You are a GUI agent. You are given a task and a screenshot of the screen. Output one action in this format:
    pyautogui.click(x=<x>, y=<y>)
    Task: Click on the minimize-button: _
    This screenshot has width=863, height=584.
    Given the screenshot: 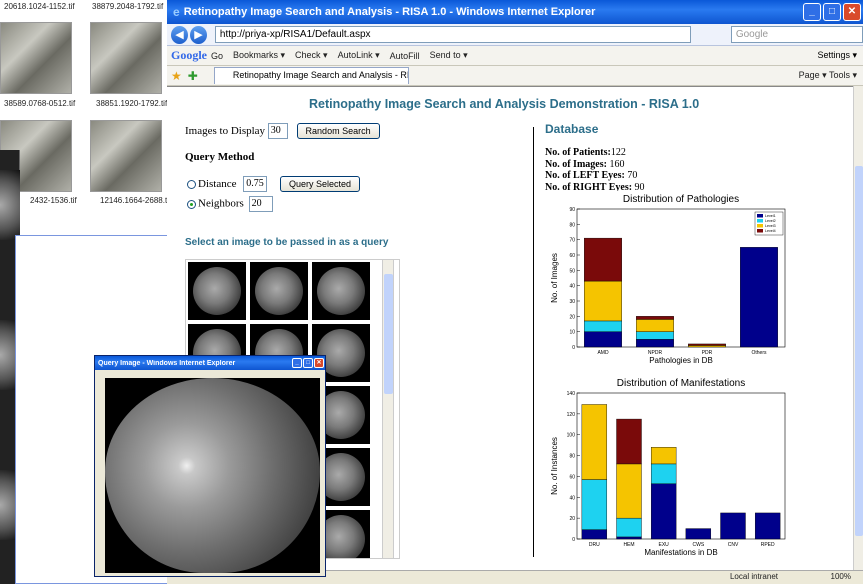 What is the action you would take?
    pyautogui.click(x=812, y=12)
    